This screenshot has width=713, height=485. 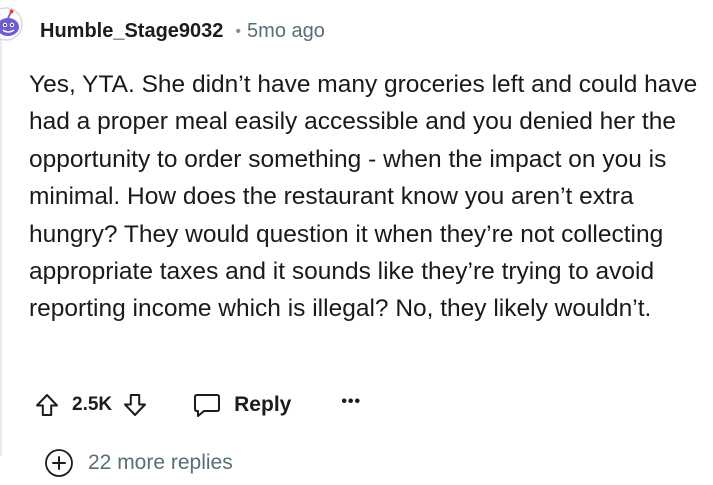 What do you see at coordinates (59, 463) in the screenshot?
I see `plus-circle-icon` at bounding box center [59, 463].